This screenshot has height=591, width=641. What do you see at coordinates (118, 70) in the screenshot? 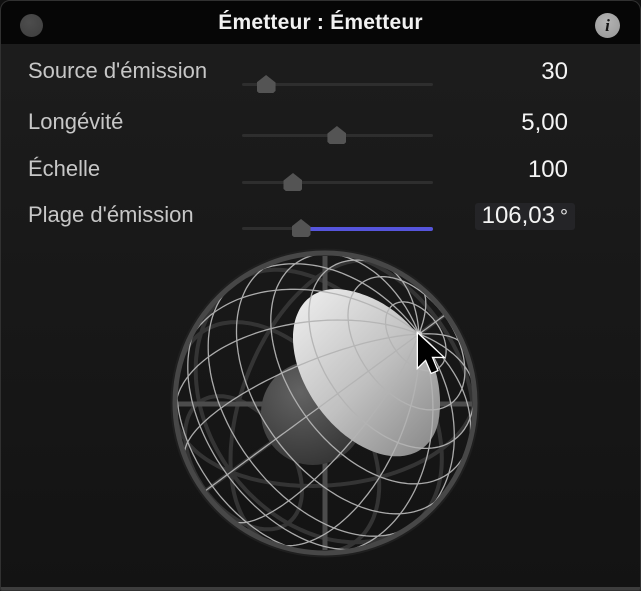
I see `slider-label: Source d'émission` at bounding box center [118, 70].